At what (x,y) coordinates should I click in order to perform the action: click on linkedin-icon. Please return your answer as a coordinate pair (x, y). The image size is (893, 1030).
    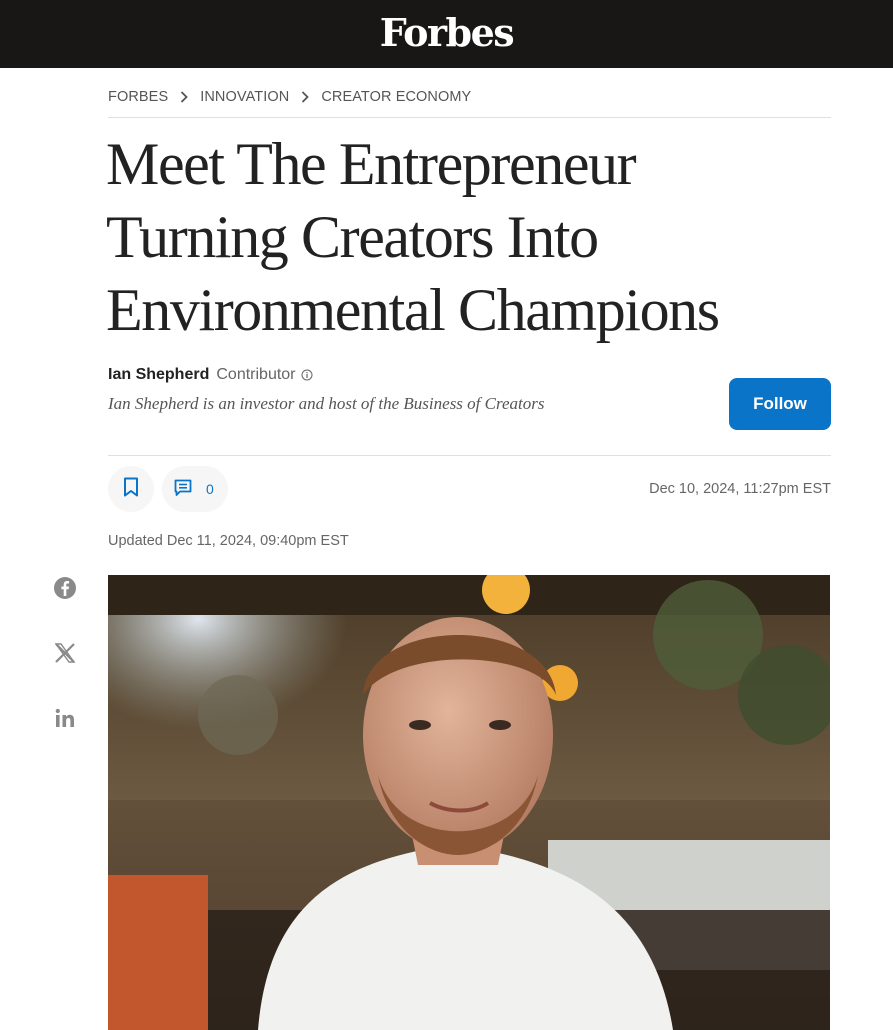
    Looking at the image, I should click on (65, 720).